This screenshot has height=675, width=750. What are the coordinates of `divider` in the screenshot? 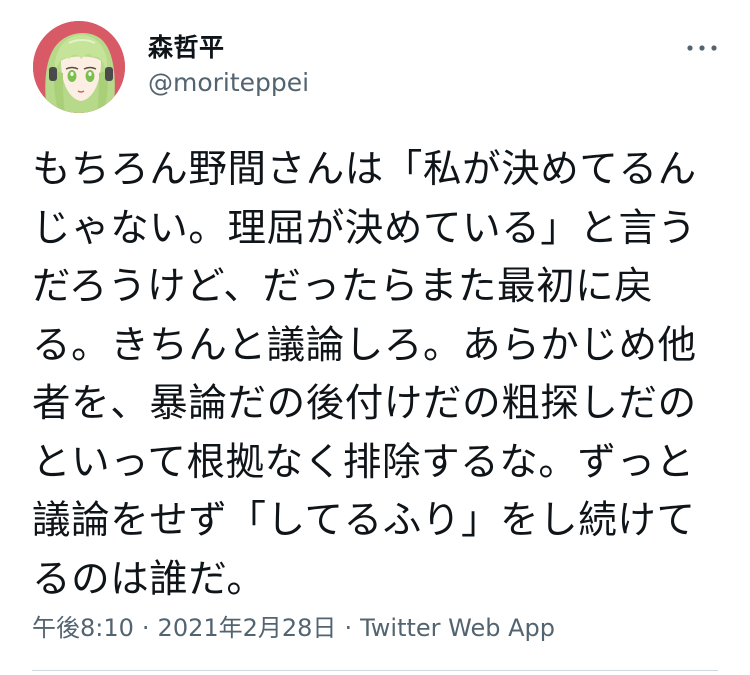 It's located at (375, 670).